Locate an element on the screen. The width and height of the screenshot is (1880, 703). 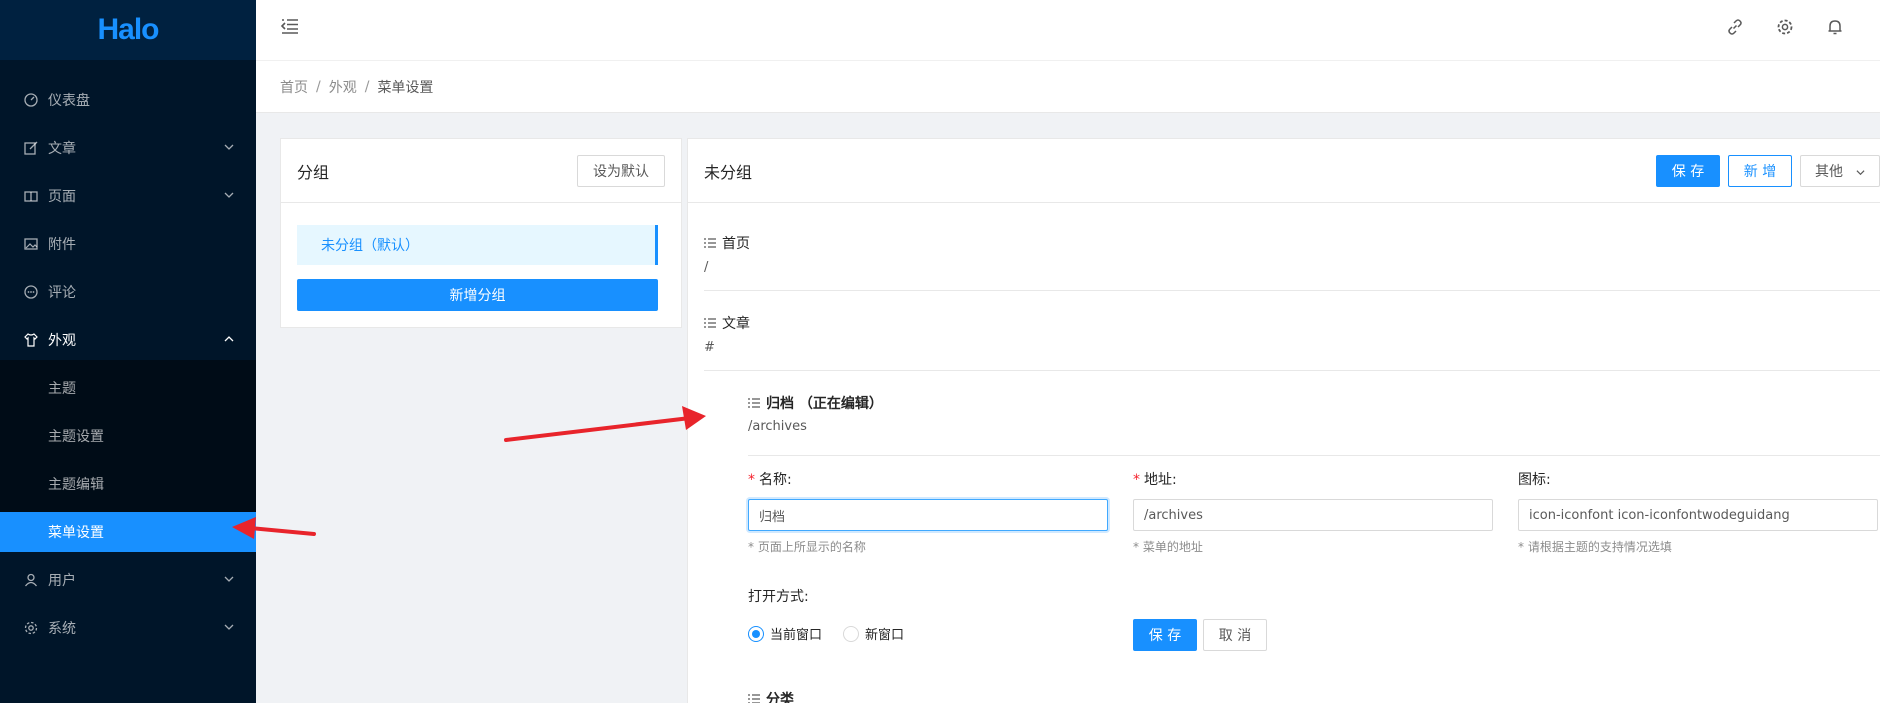
radio-label: 新窗口 is located at coordinates (885, 635).